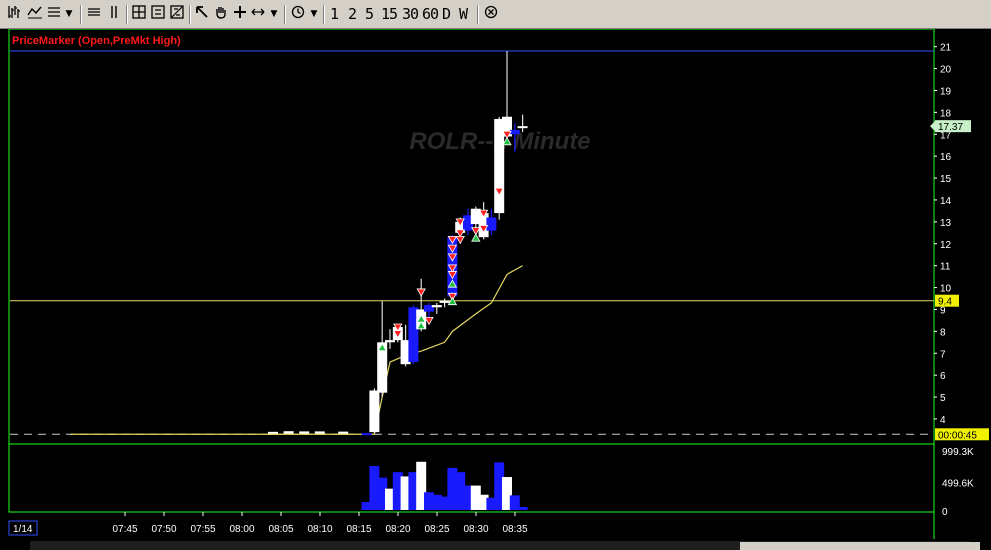 The height and width of the screenshot is (550, 991). I want to click on date-label: 1/14, so click(23, 529).